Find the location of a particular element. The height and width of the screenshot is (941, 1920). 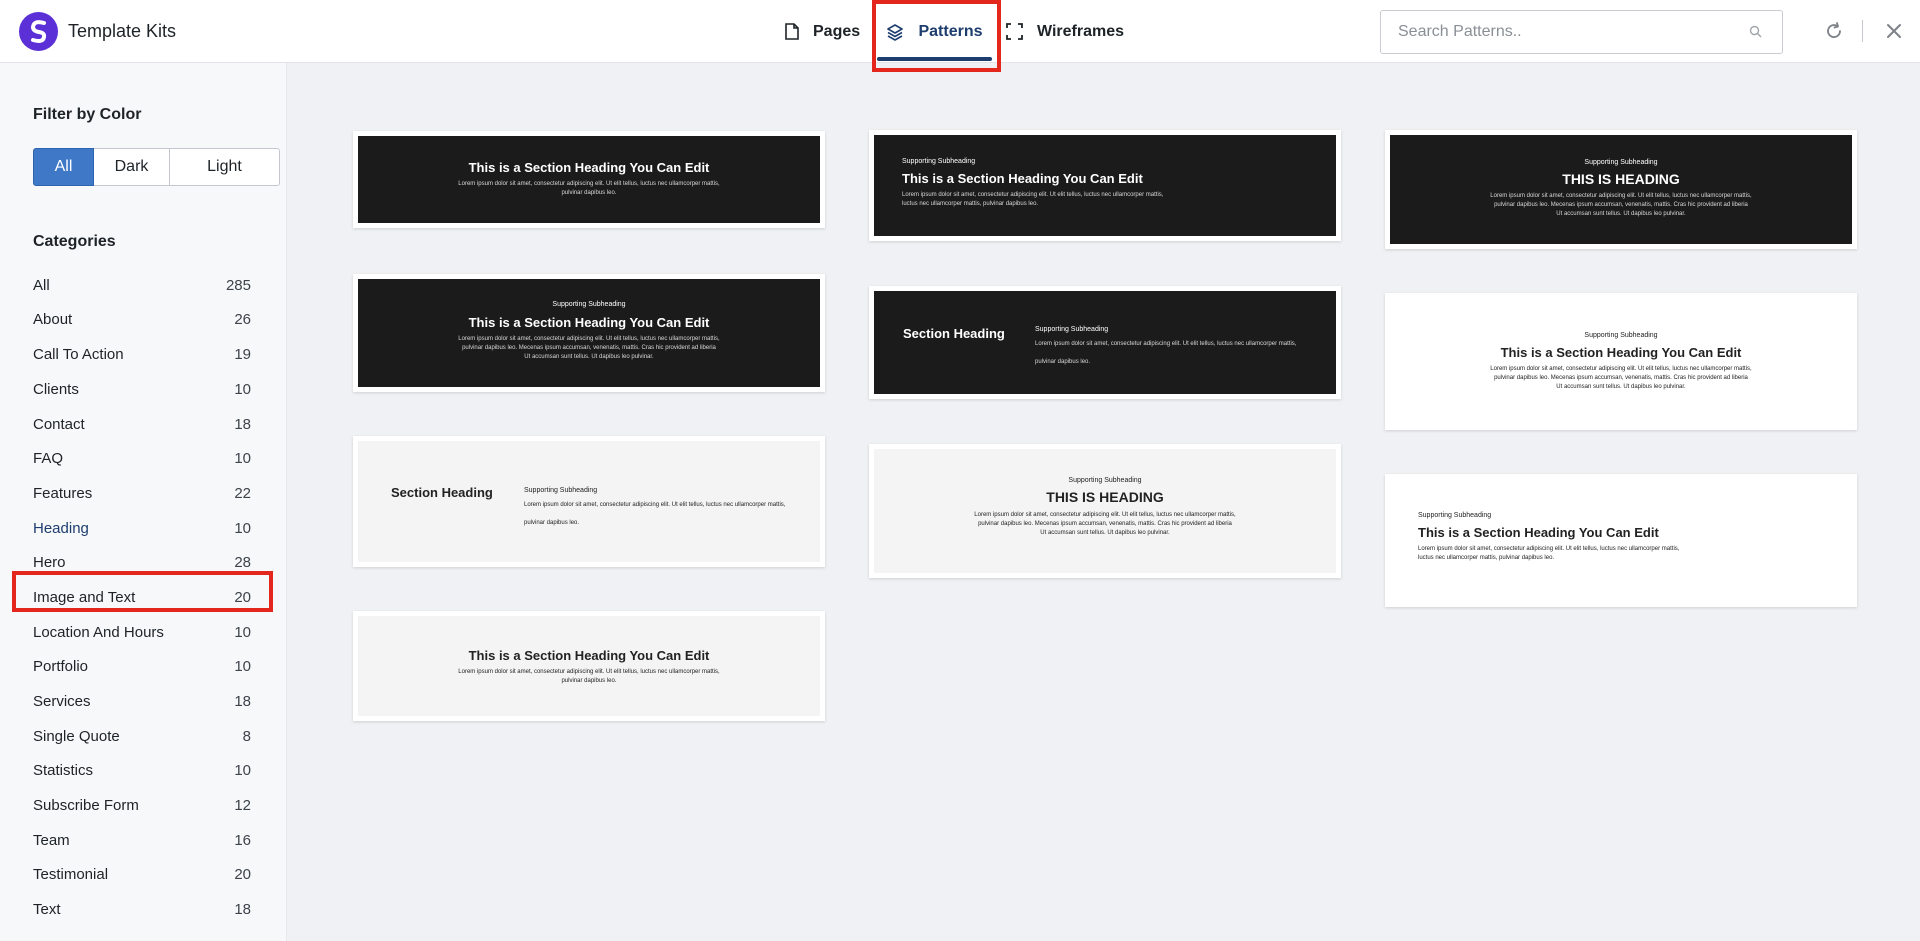

filter-all-button: All is located at coordinates (63, 167).